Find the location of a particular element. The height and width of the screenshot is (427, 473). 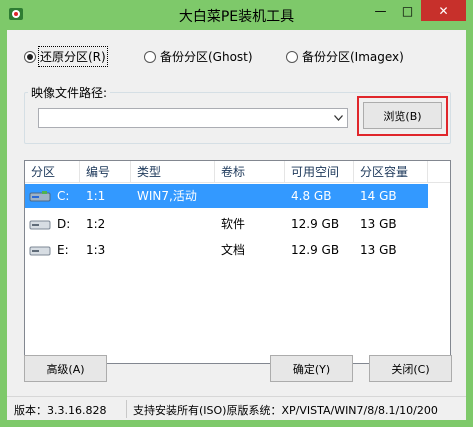

radio-backup-imagex: 备份分区(Imagex) is located at coordinates (345, 56).